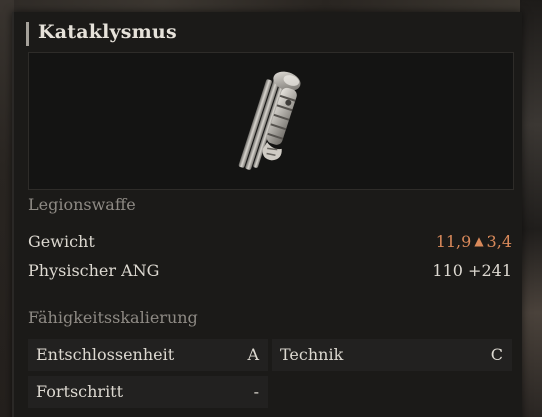  I want to click on scaling-label: Entschlossenheit, so click(105, 354).